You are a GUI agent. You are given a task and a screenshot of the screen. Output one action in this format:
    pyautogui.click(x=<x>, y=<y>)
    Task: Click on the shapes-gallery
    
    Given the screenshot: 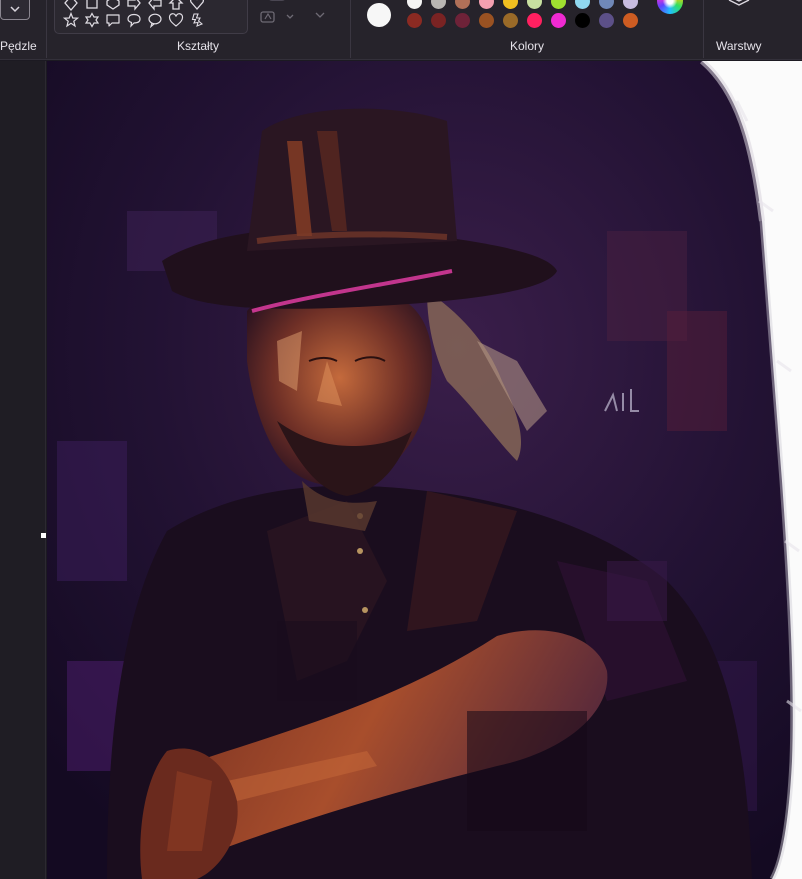 What is the action you would take?
    pyautogui.click(x=170, y=17)
    